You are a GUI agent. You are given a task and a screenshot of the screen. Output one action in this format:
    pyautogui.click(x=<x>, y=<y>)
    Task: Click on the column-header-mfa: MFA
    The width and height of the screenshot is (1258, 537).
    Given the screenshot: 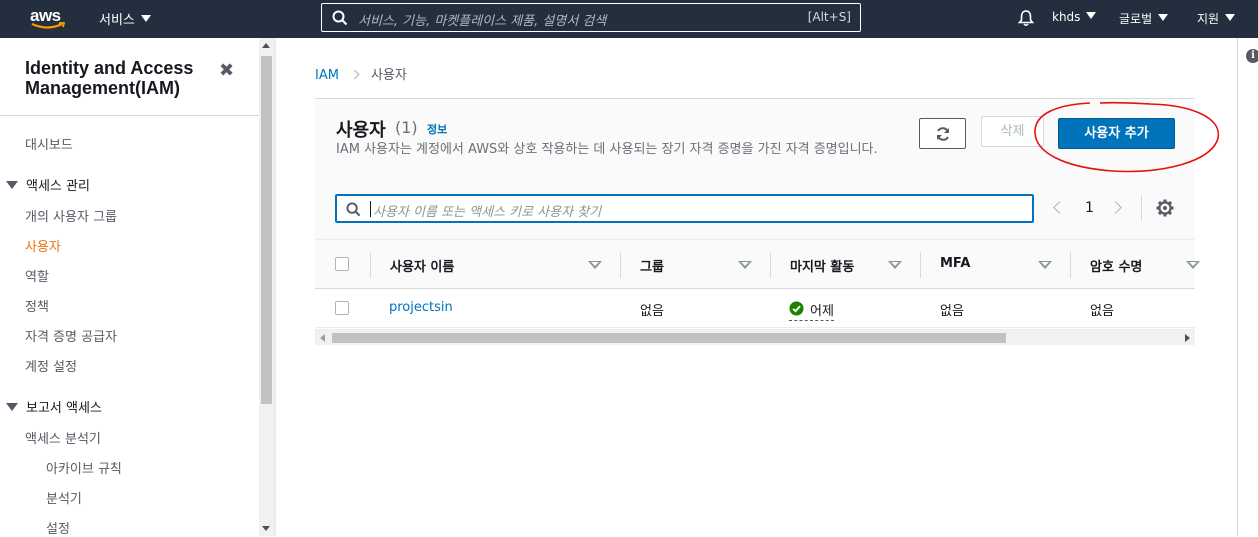 What is the action you would take?
    pyautogui.click(x=955, y=263)
    